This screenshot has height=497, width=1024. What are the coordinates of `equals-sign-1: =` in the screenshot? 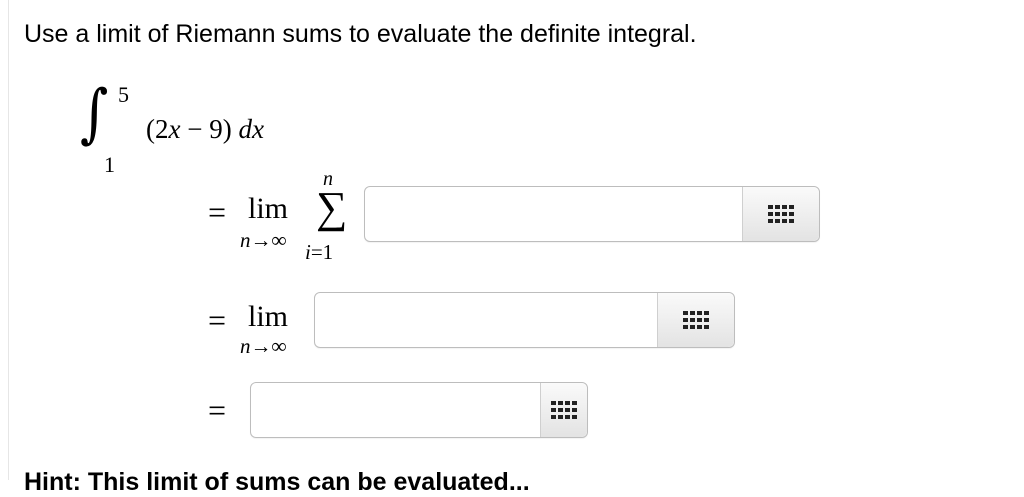 It's located at (217, 212).